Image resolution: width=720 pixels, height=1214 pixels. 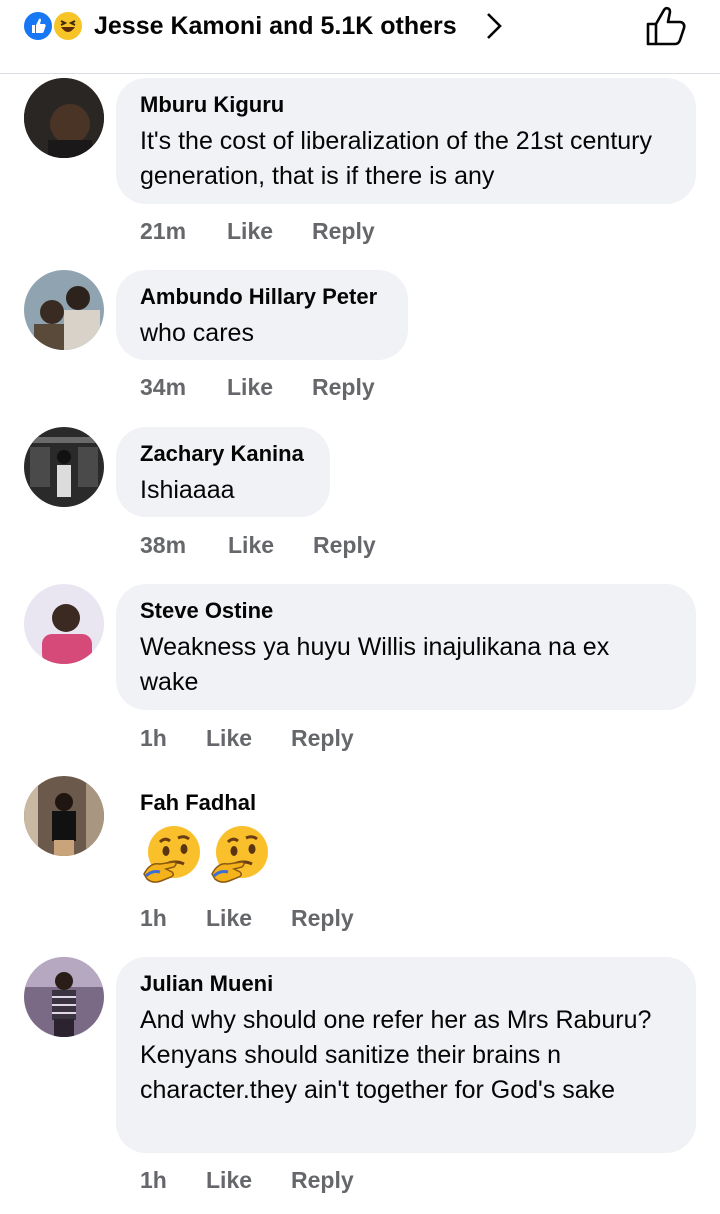 I want to click on chevron-right-icon, so click(x=494, y=26).